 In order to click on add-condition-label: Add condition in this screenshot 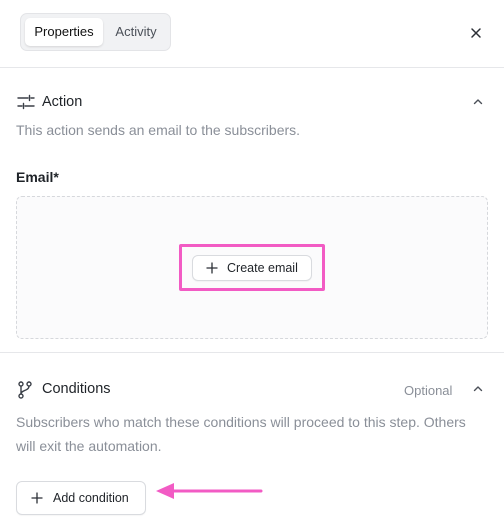, I will do `click(91, 498)`.